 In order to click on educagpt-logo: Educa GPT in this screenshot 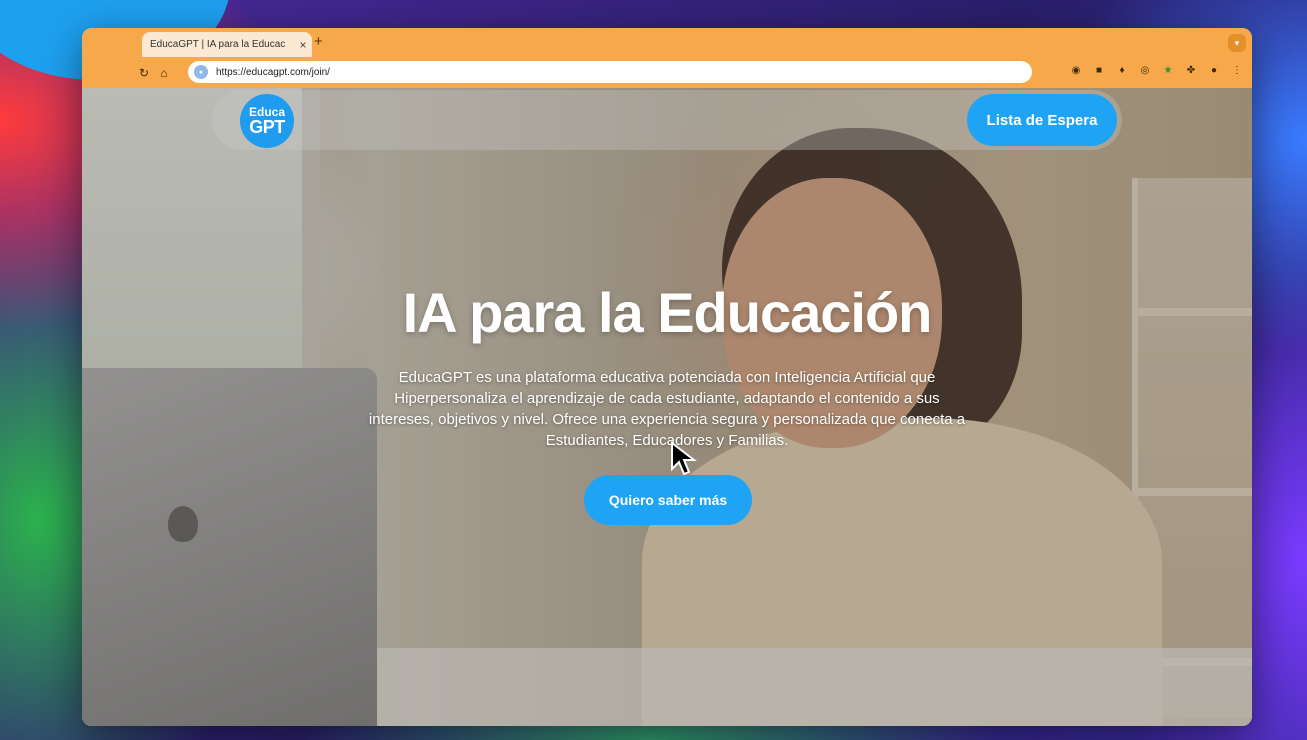, I will do `click(267, 121)`.